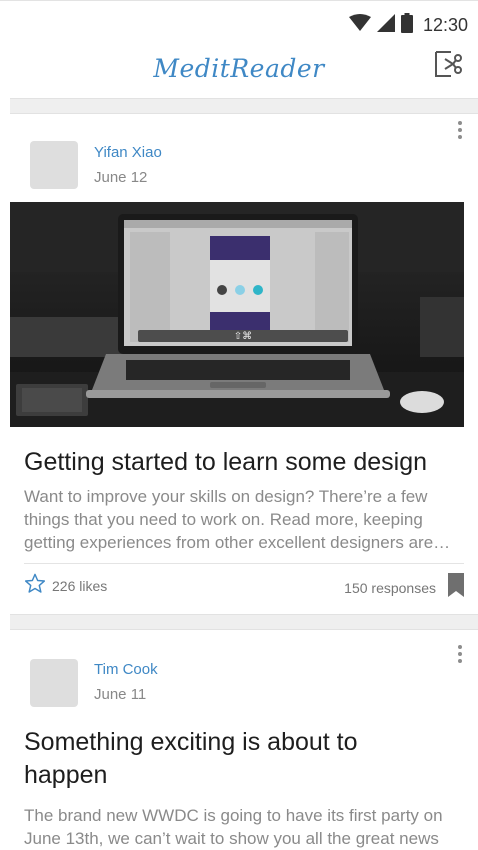 This screenshot has width=478, height=850. What do you see at coordinates (359, 25) in the screenshot?
I see `wifi-icon` at bounding box center [359, 25].